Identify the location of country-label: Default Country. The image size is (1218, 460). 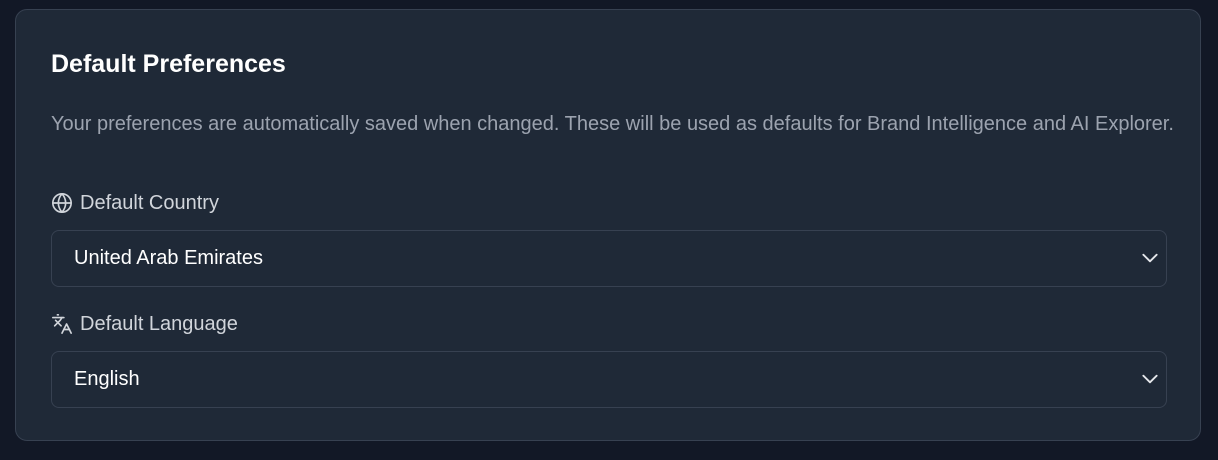
(135, 203).